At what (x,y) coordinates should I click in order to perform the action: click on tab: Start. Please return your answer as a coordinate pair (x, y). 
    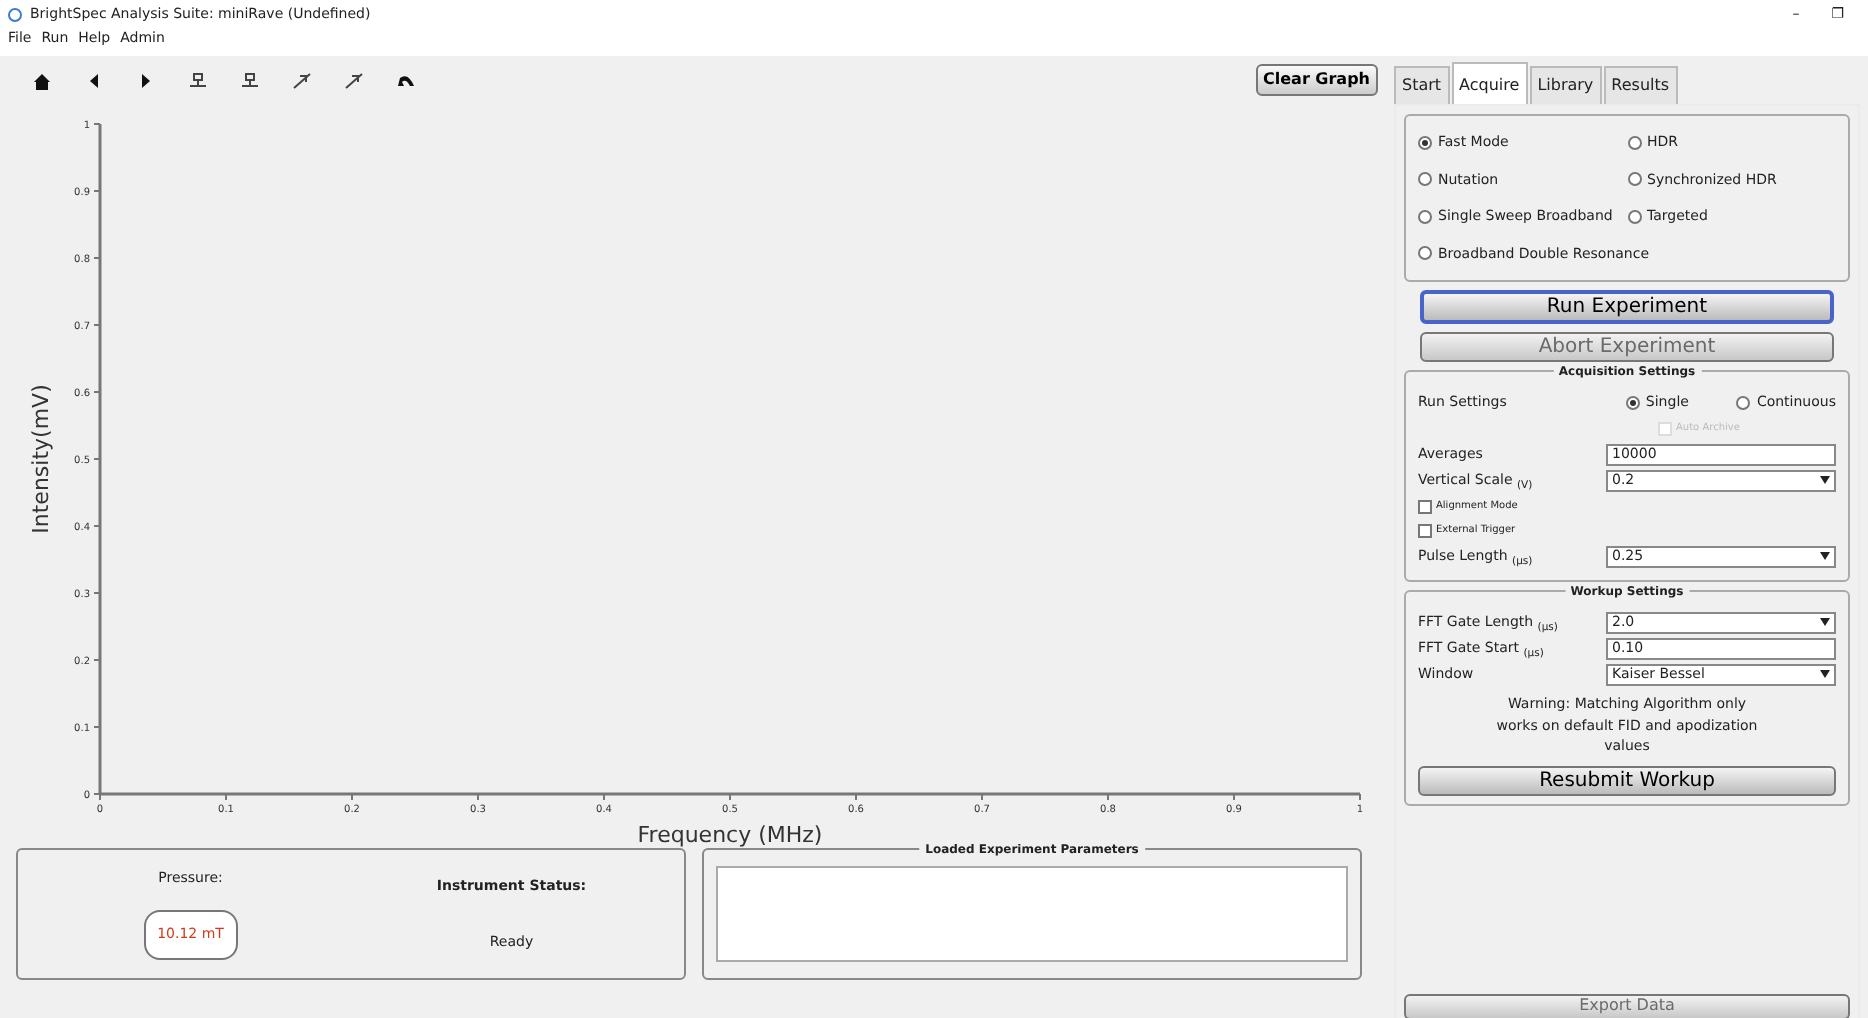
    Looking at the image, I should click on (1422, 85).